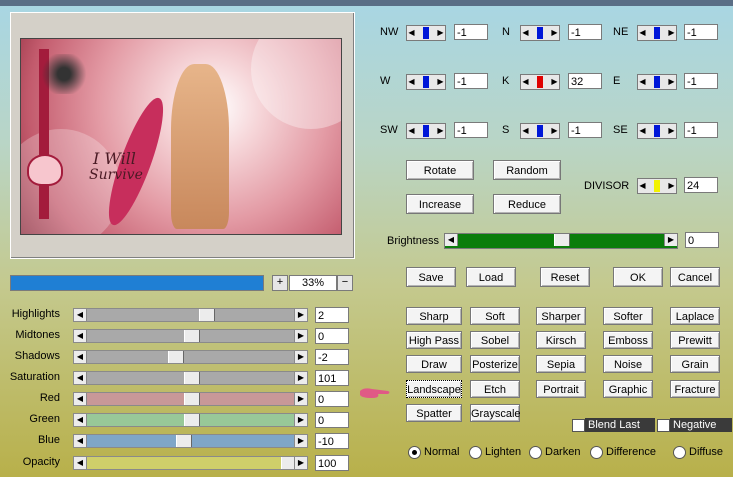 Image resolution: width=733 pixels, height=477 pixels. I want to click on slider-value-blue: -10, so click(332, 441).